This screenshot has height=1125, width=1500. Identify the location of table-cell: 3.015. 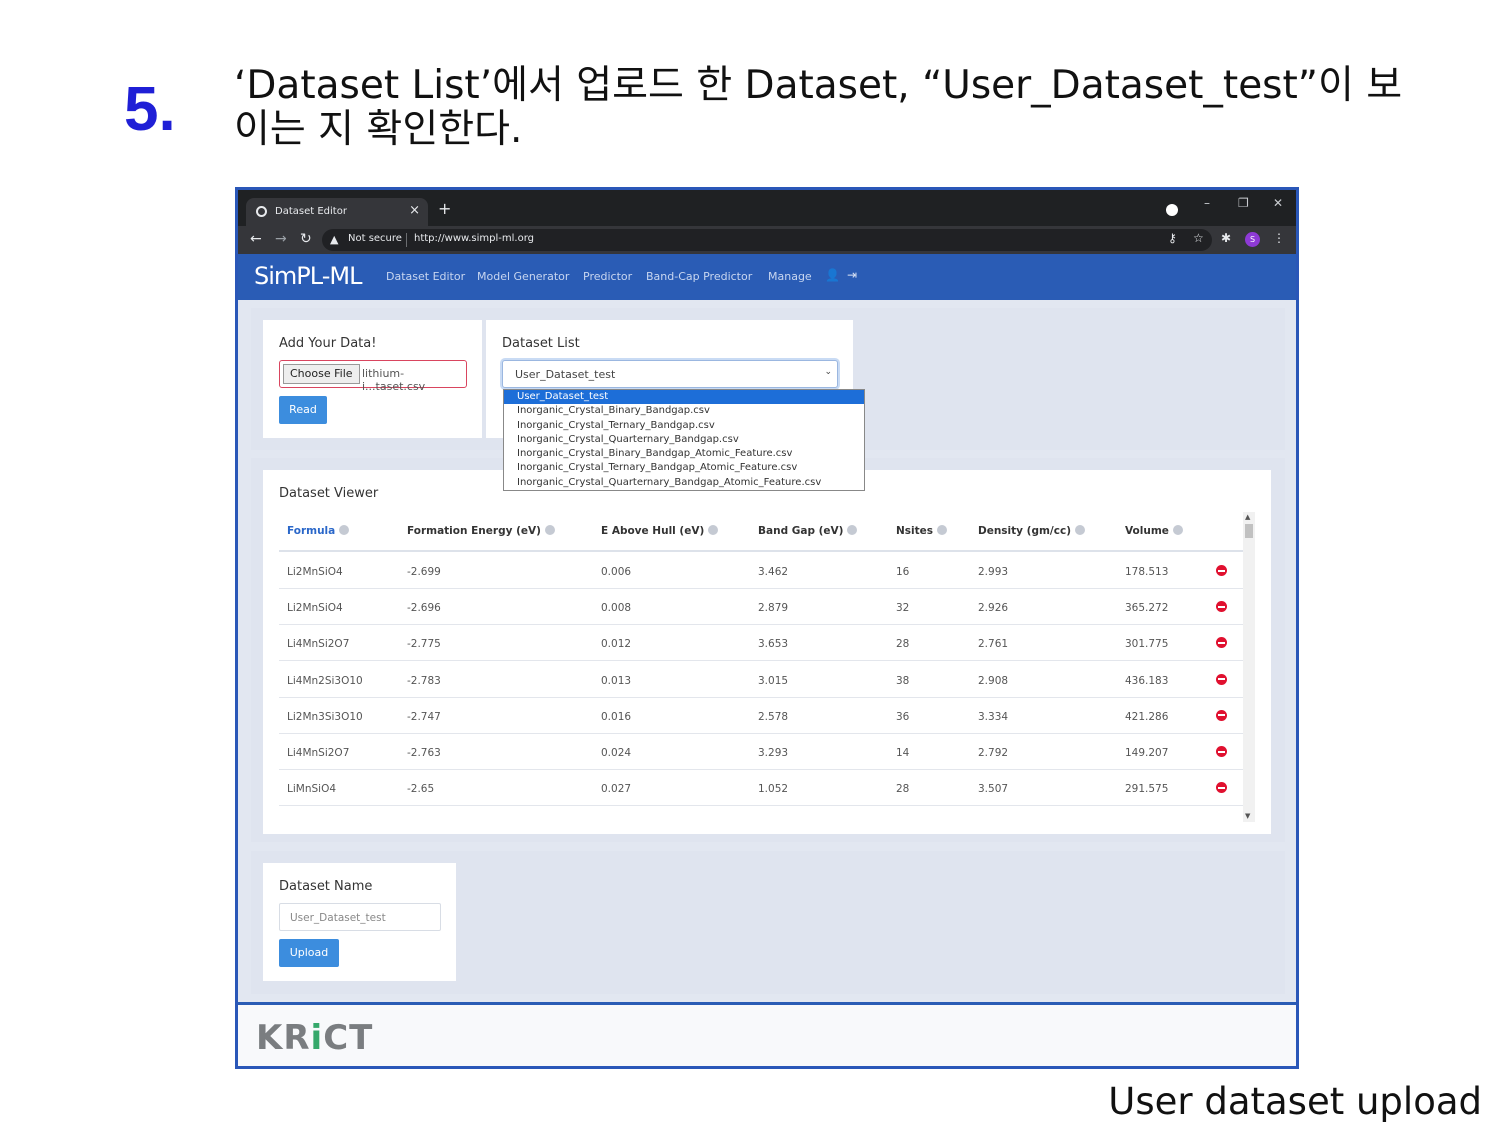
(773, 680).